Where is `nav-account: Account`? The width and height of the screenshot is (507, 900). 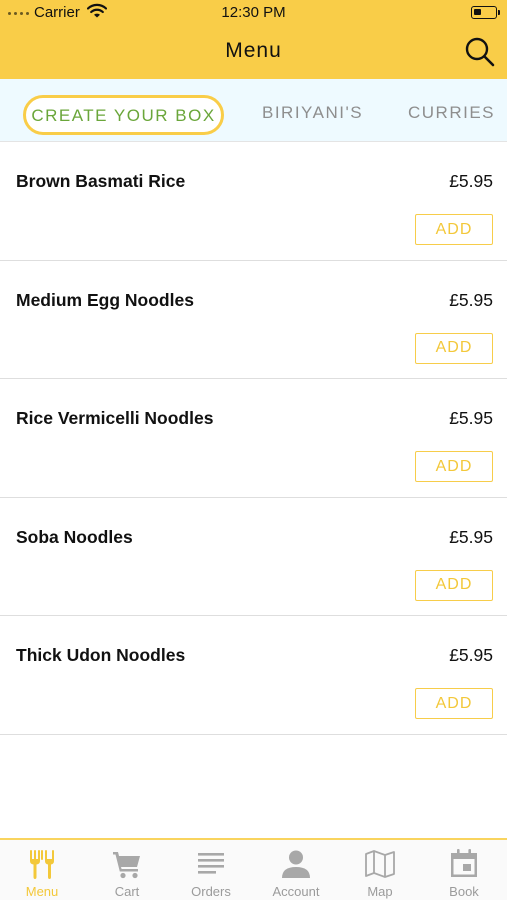
nav-account: Account is located at coordinates (296, 870).